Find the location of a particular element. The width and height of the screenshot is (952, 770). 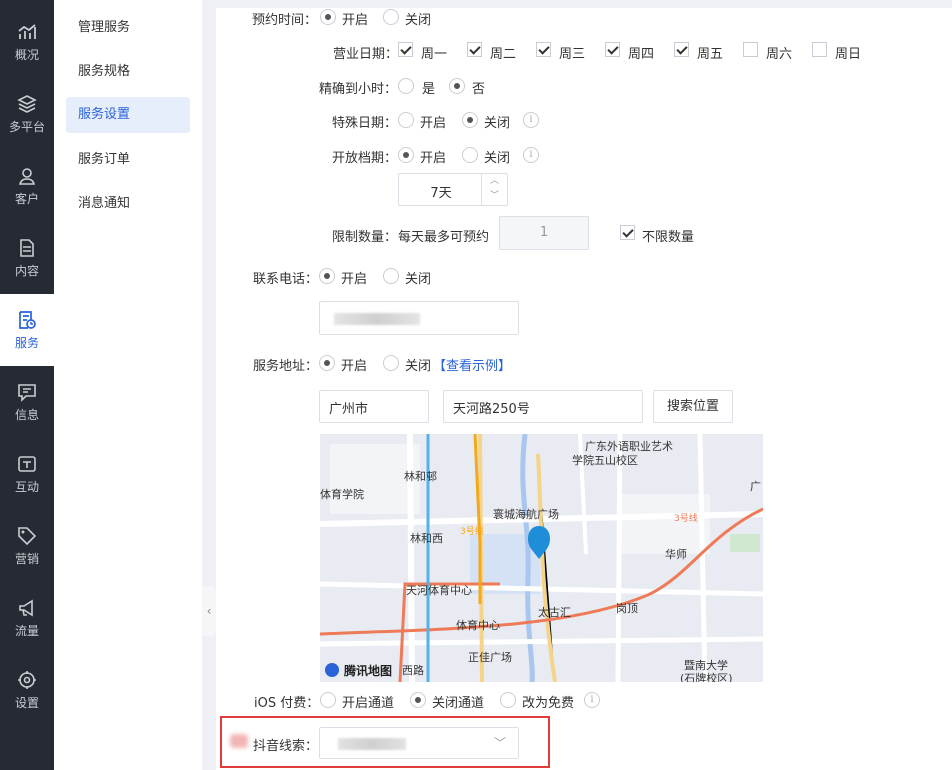

map-label: 广东外语职业艺术 is located at coordinates (629, 446).